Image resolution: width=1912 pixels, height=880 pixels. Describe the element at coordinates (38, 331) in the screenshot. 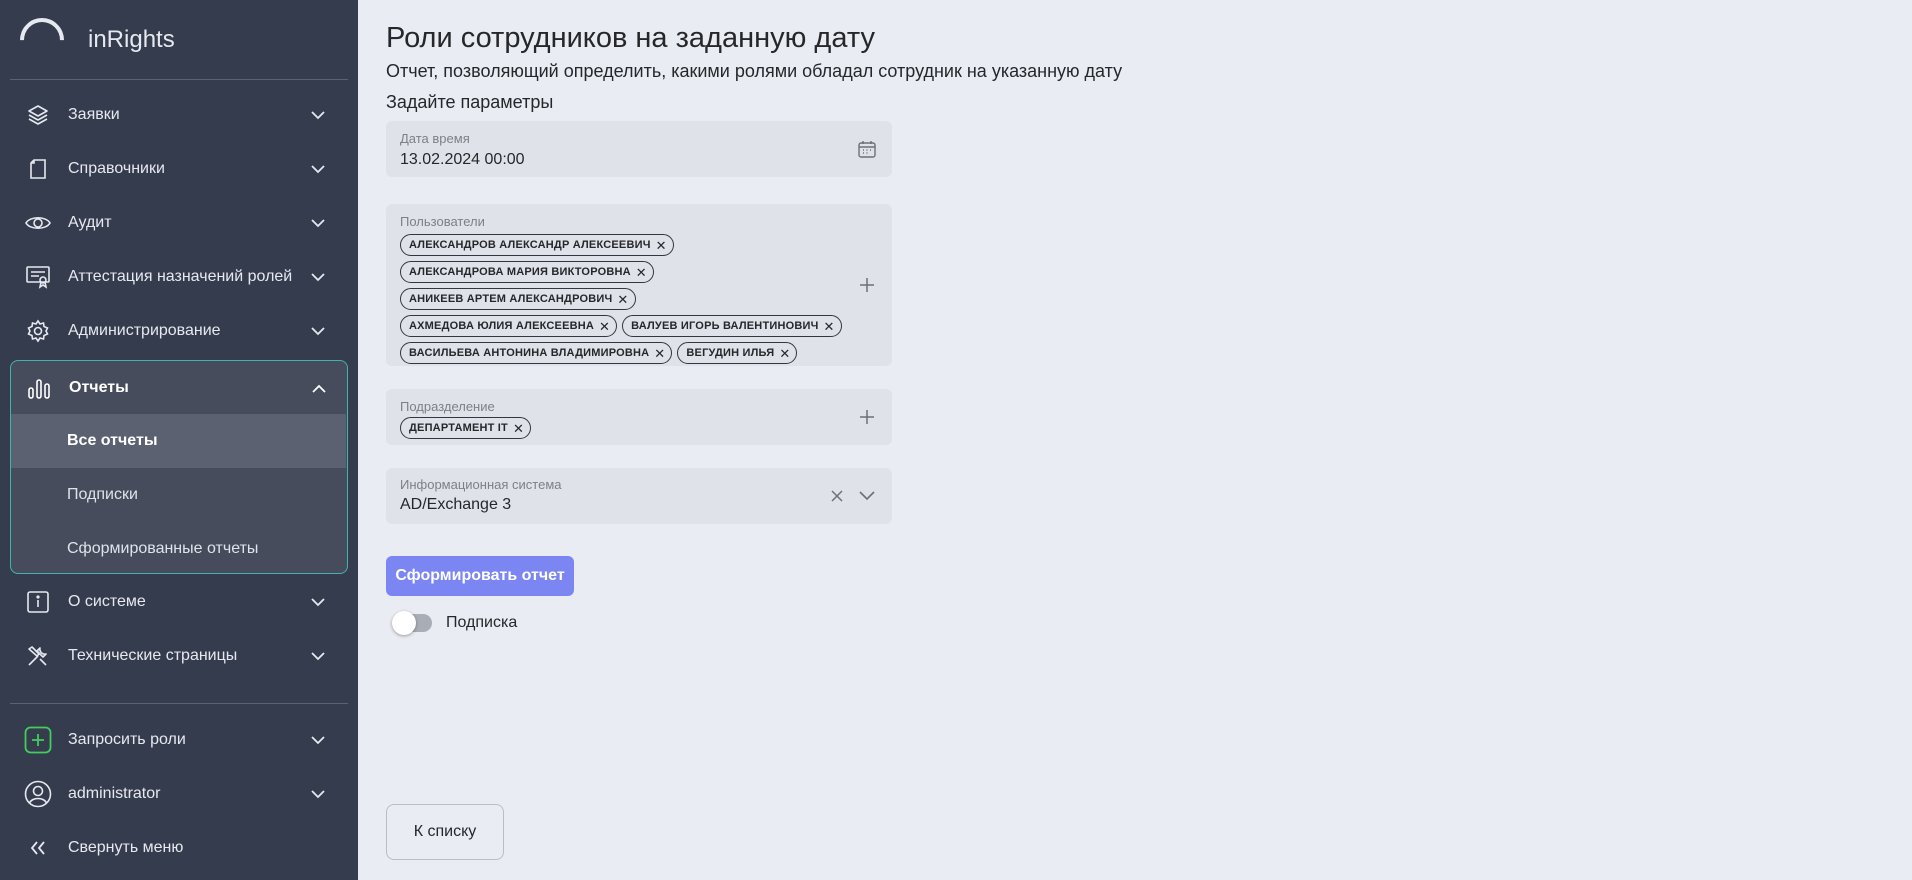

I see `gear-icon` at that location.